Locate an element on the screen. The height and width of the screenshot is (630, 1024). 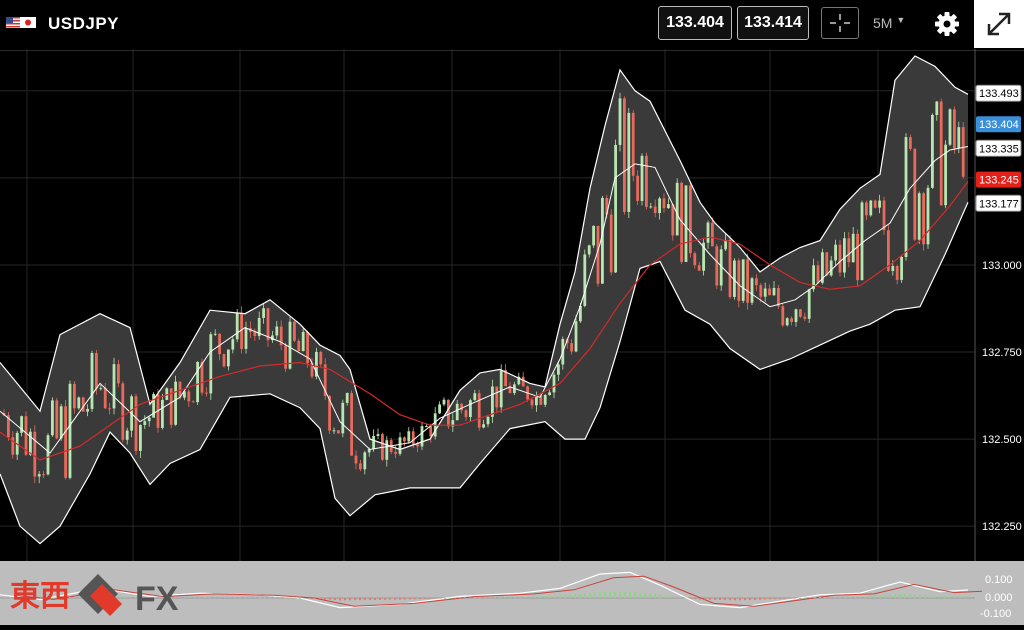
oscillator-tick-label: 0.000 is located at coordinates (999, 598).